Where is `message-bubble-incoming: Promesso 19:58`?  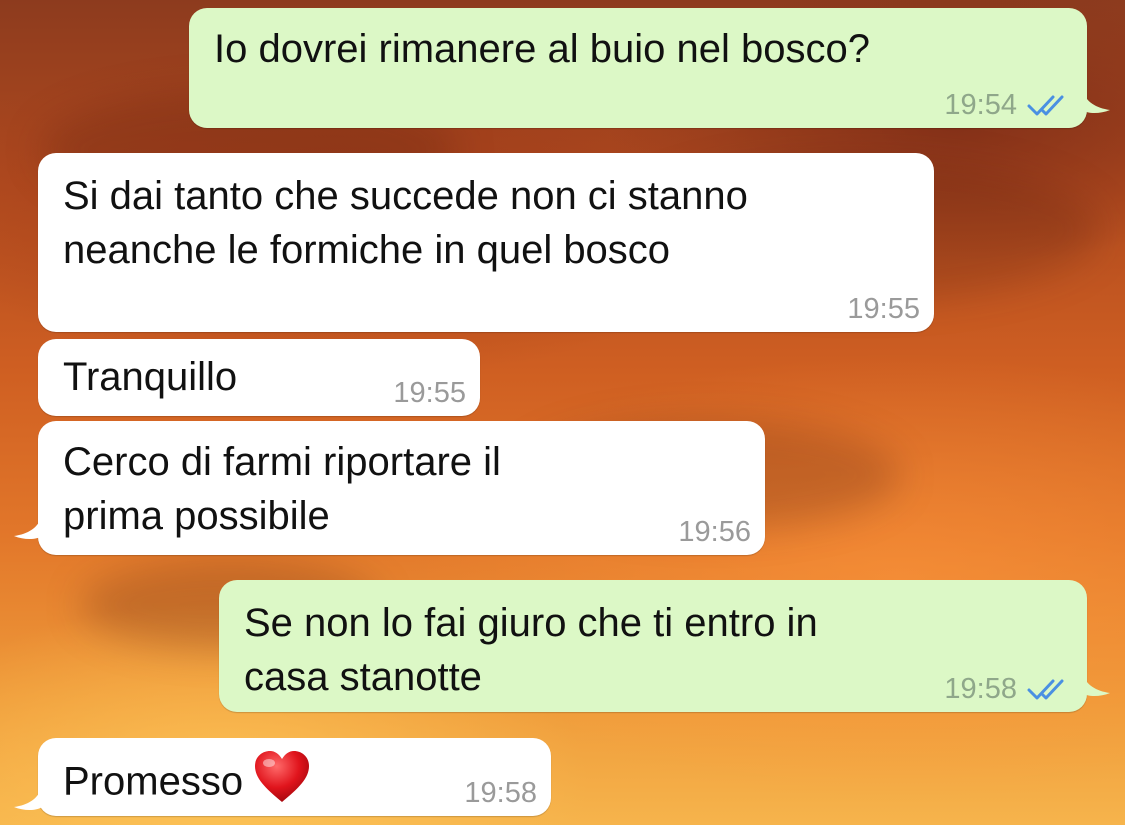 message-bubble-incoming: Promesso 19:58 is located at coordinates (294, 777).